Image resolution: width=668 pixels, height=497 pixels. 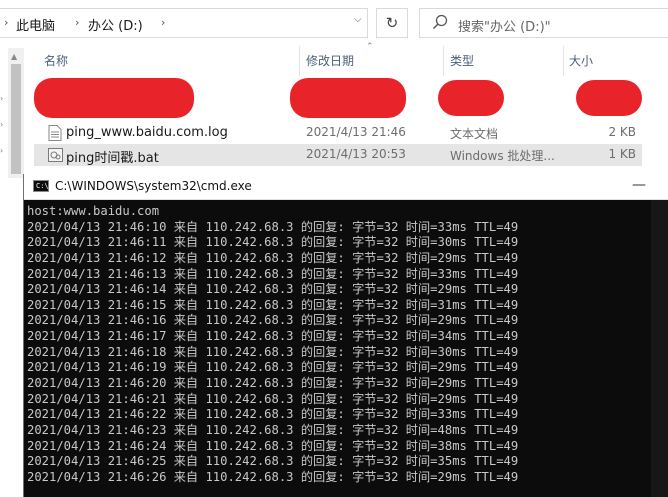 I want to click on minimize-icon: —, so click(x=639, y=185).